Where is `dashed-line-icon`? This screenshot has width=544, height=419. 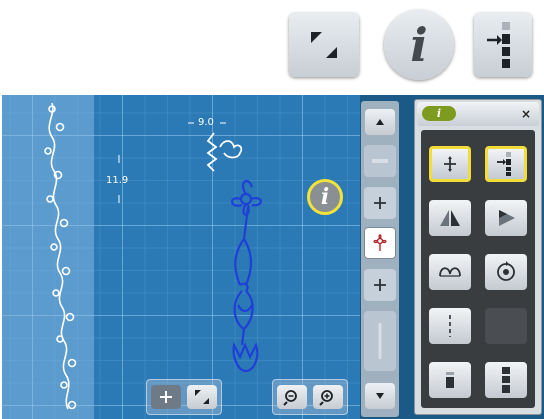
dashed-line-icon is located at coordinates (450, 326).